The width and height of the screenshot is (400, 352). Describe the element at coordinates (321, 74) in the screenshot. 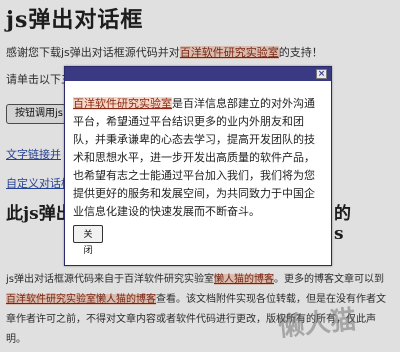

I see `close-icon: ×` at that location.